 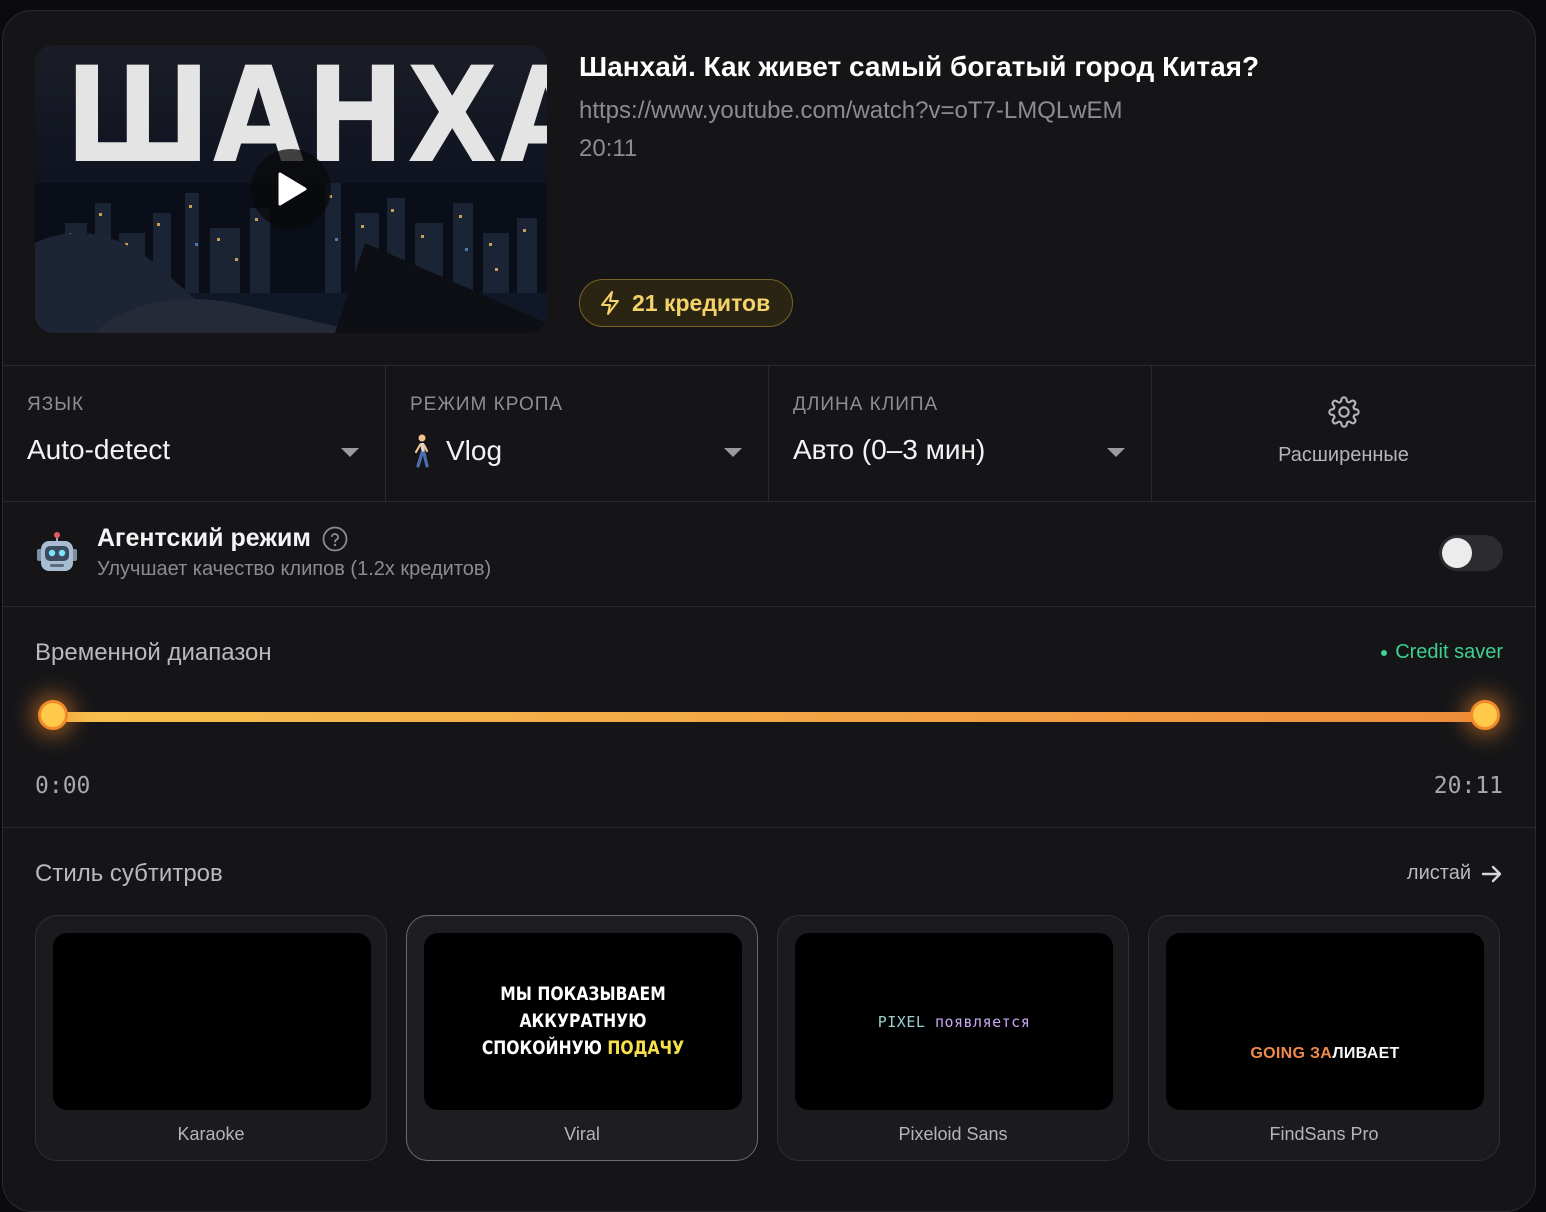 I want to click on lightning-icon, so click(x=610, y=303).